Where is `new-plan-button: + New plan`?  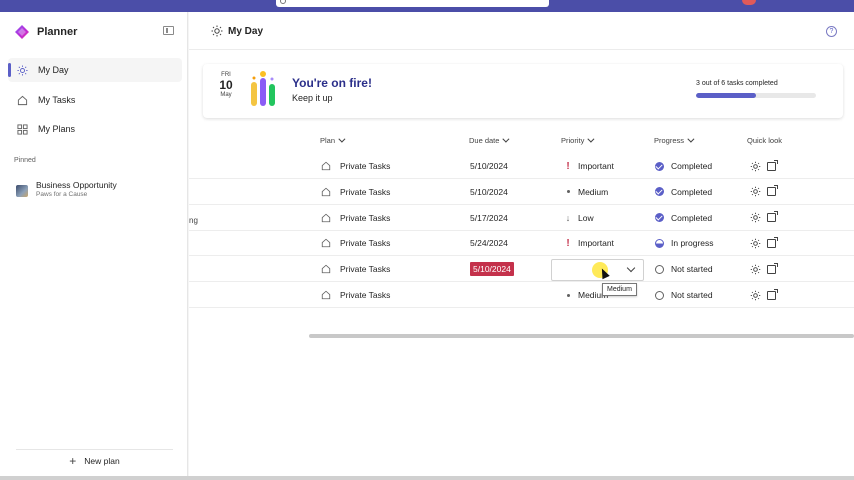 new-plan-button: + New plan is located at coordinates (94, 460).